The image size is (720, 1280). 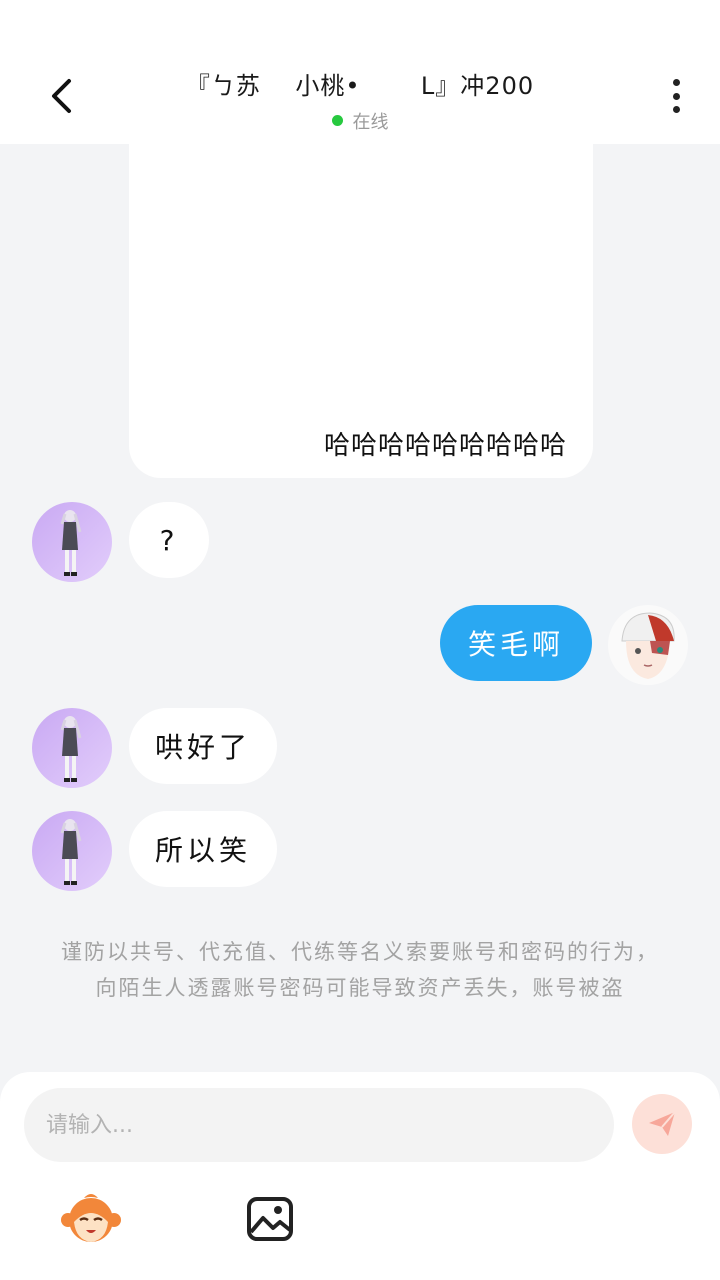 I want to click on message-text: 哈哈哈哈哈哈哈哈哈, so click(x=445, y=446).